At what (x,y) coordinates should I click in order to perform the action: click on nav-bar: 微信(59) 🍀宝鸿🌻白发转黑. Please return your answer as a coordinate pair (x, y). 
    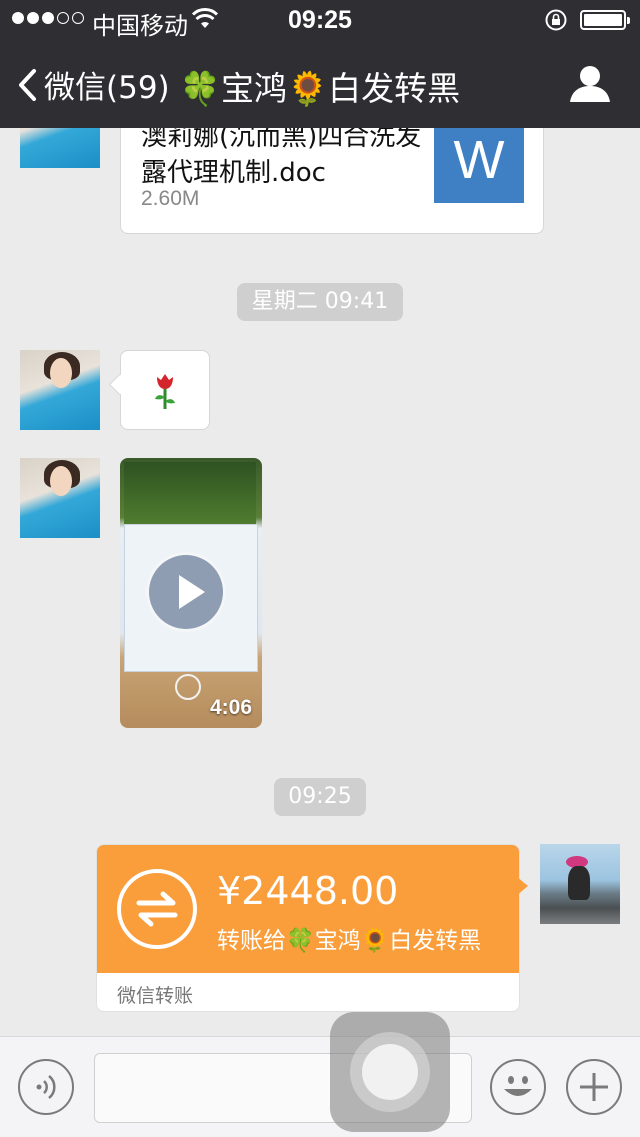
    Looking at the image, I should click on (320, 84).